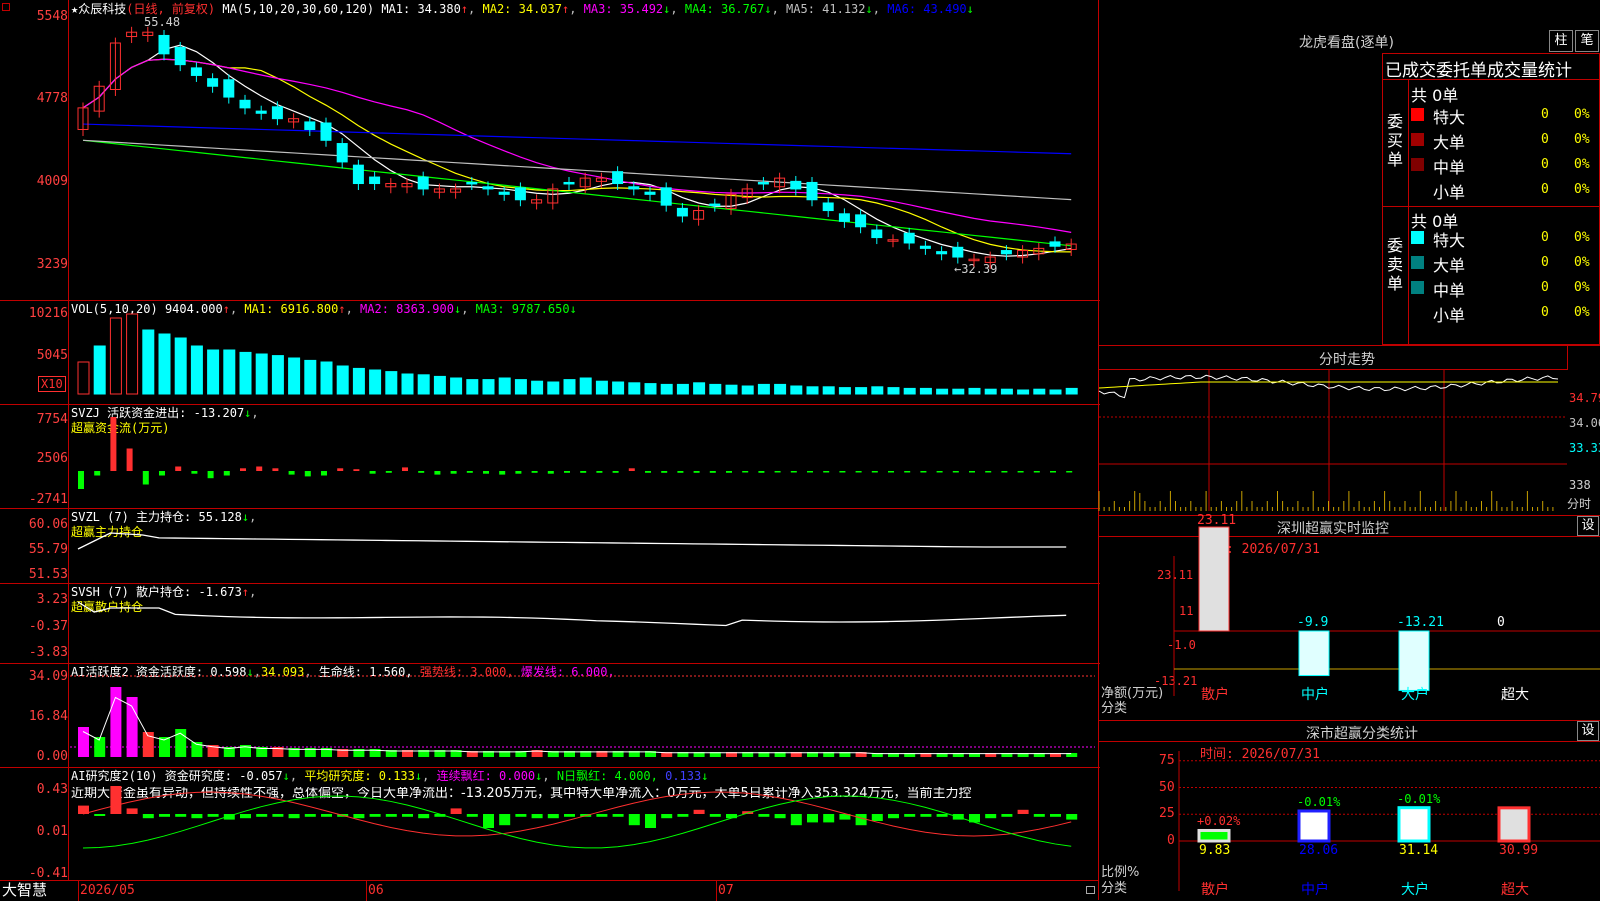 The height and width of the screenshot is (901, 1600). I want to click on sc-value-label: 31.14, so click(1419, 850).